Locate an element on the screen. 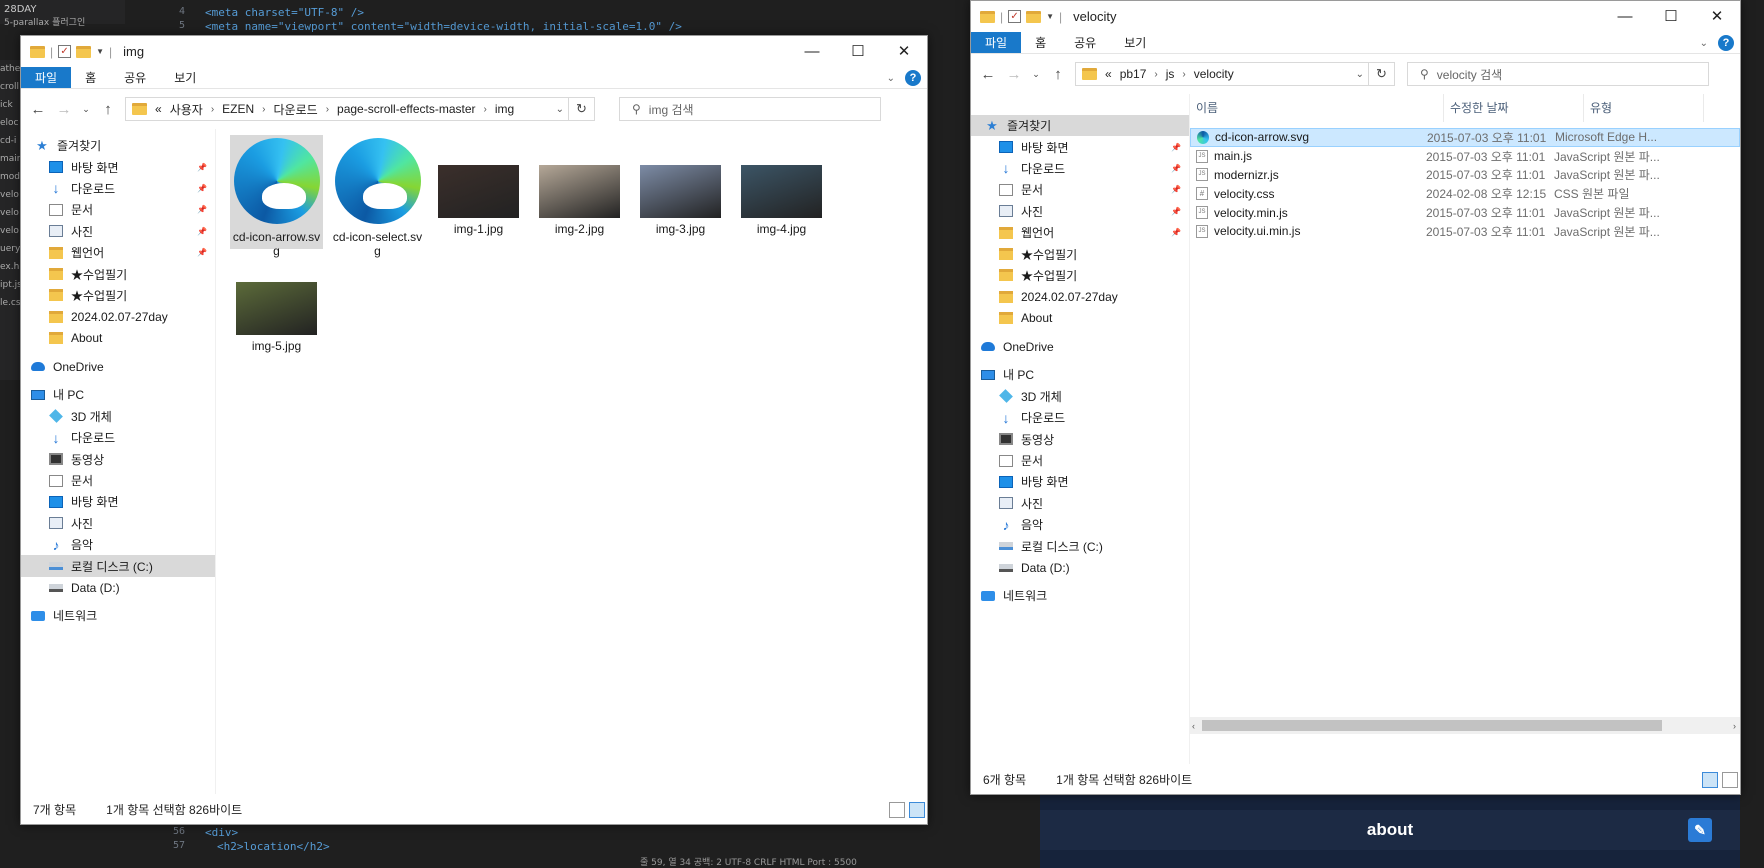  nav-item: 로컬 디스크 (C:) is located at coordinates (118, 566).